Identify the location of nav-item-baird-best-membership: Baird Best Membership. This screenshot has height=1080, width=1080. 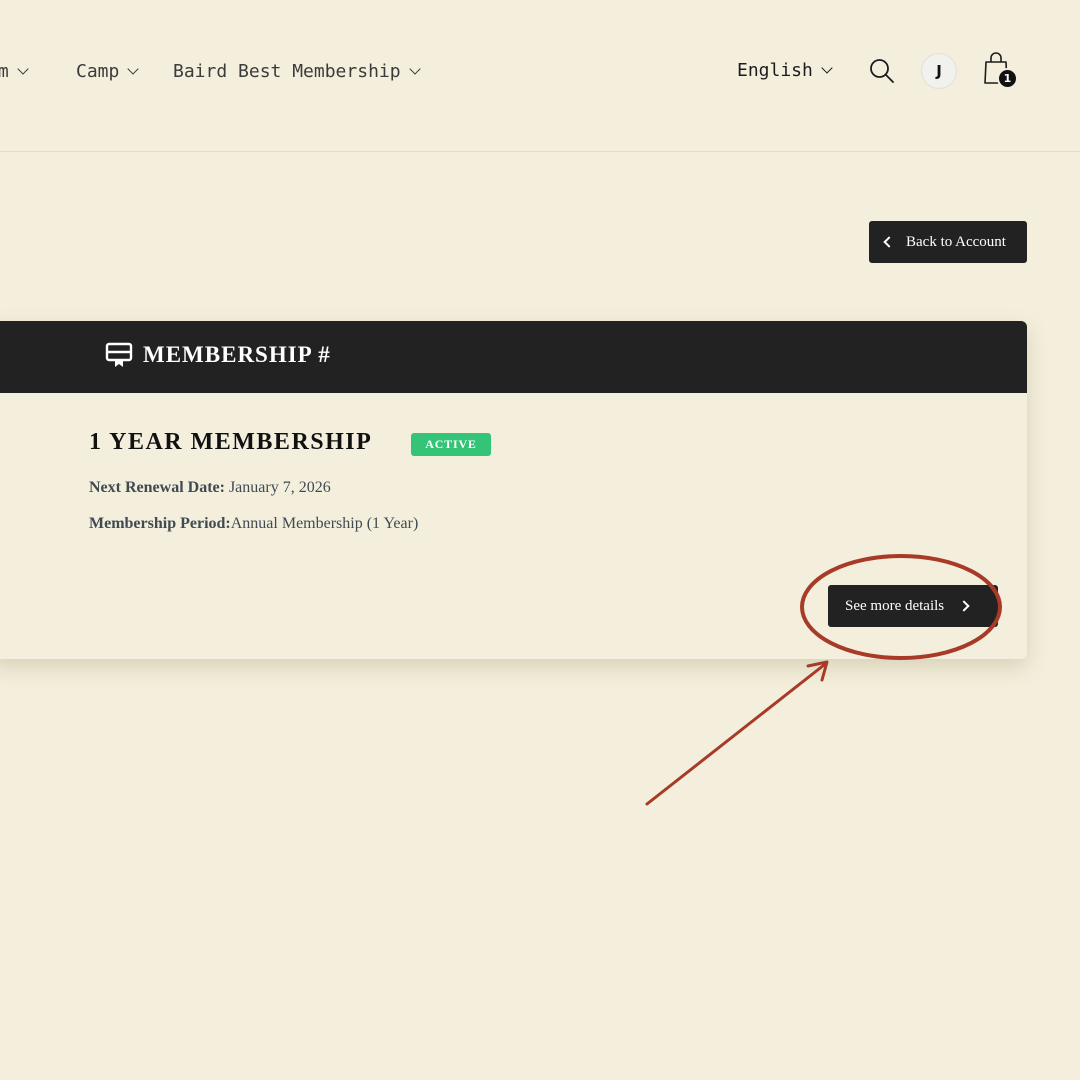
(297, 71).